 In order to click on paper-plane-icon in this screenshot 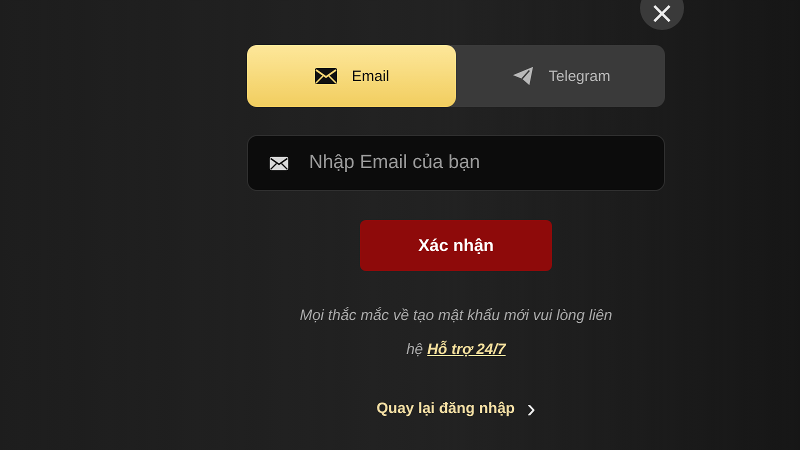, I will do `click(522, 76)`.